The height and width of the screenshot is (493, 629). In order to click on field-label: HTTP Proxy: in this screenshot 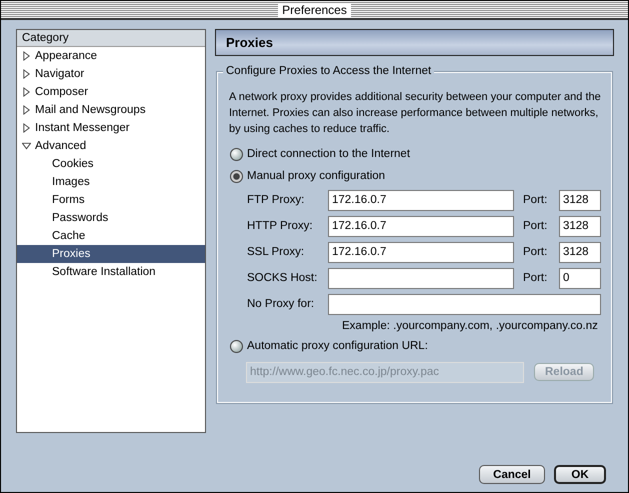, I will do `click(280, 226)`.